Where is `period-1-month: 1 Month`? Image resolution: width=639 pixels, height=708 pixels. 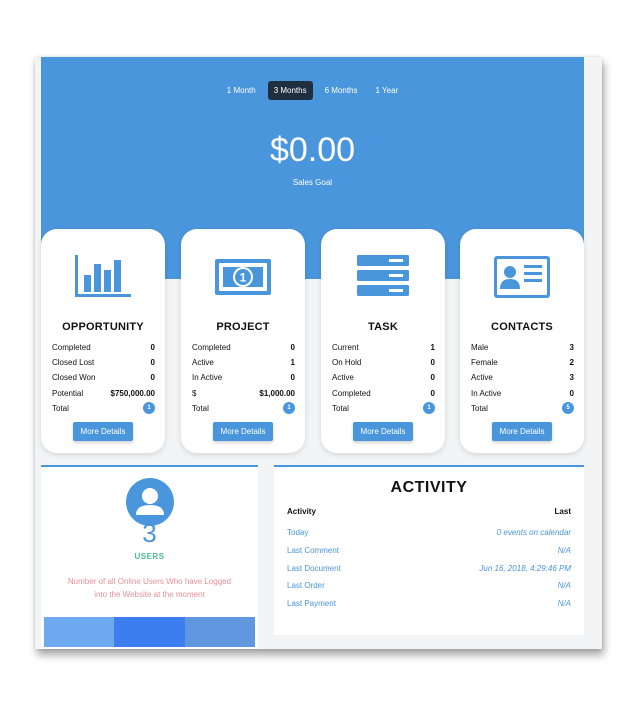
period-1-month: 1 Month is located at coordinates (241, 90).